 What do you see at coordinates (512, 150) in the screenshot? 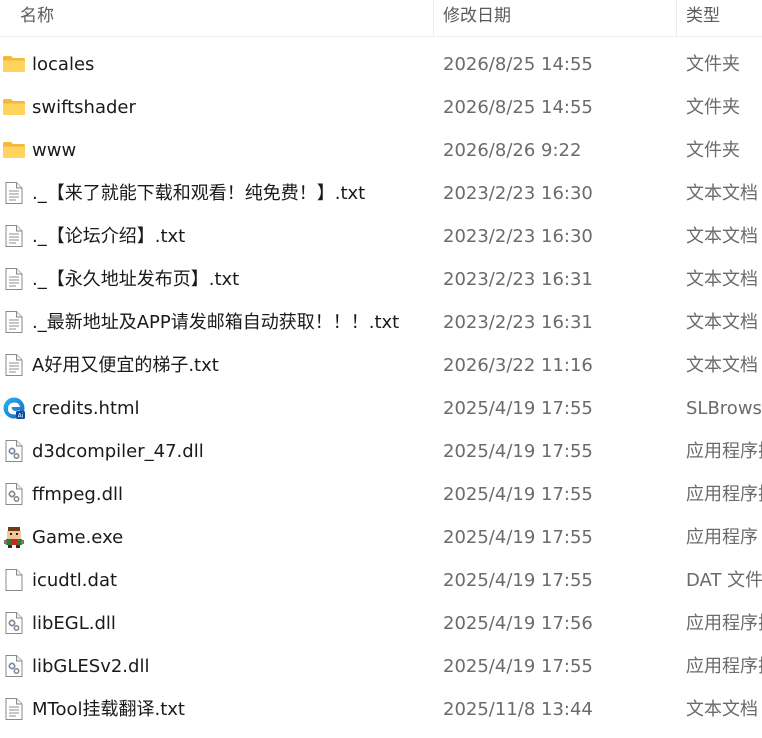
I see `file-modified-date: 2026/8/26 9:22` at bounding box center [512, 150].